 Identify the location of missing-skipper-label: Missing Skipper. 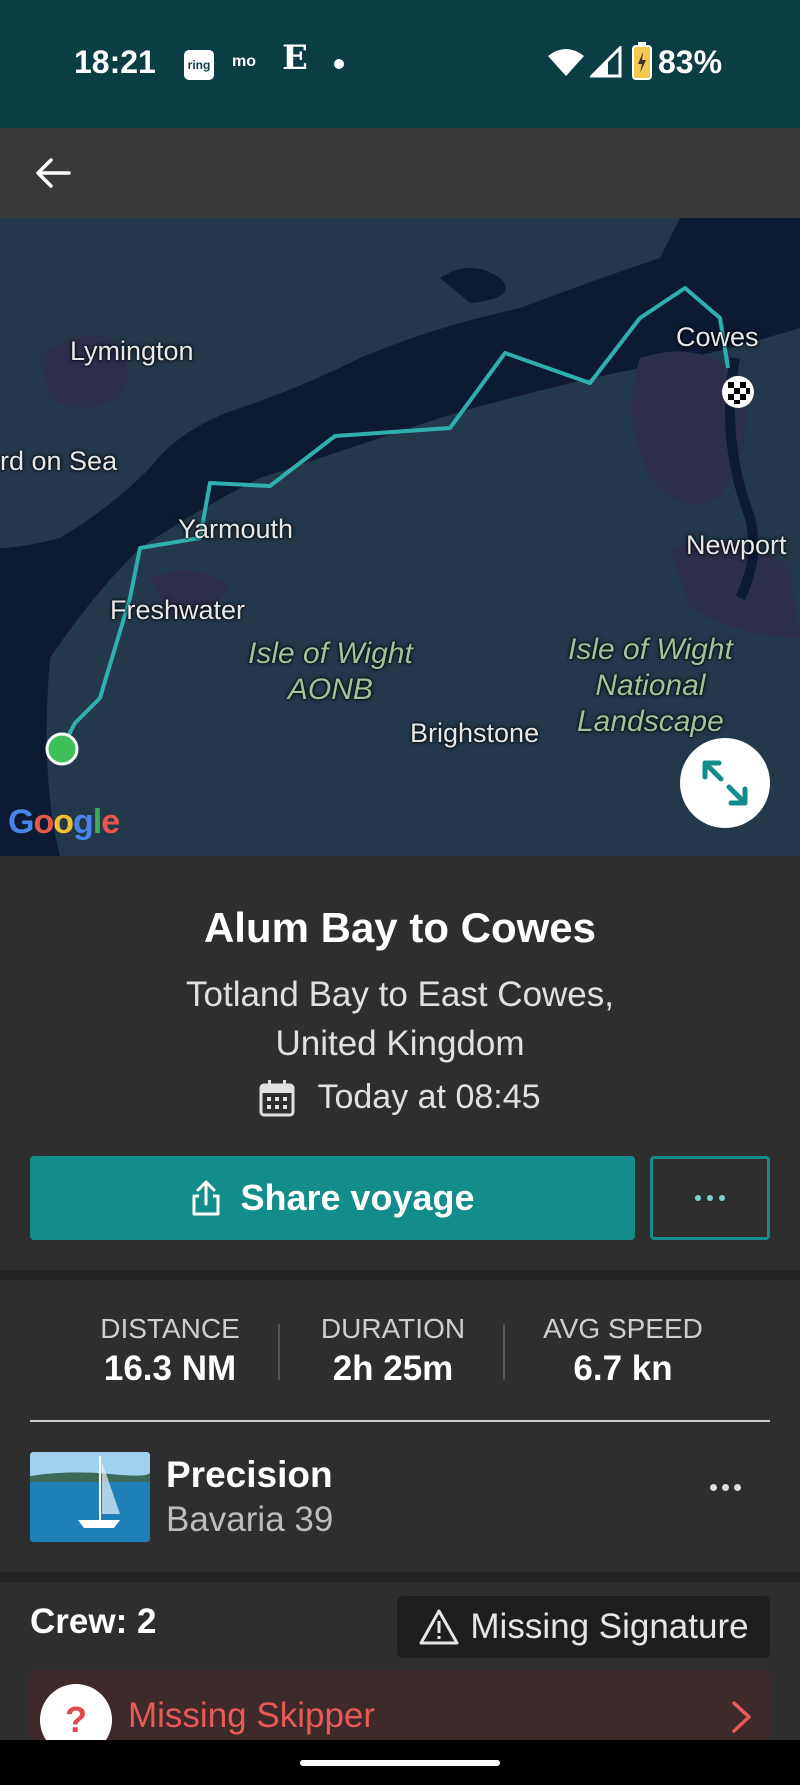
(252, 1715).